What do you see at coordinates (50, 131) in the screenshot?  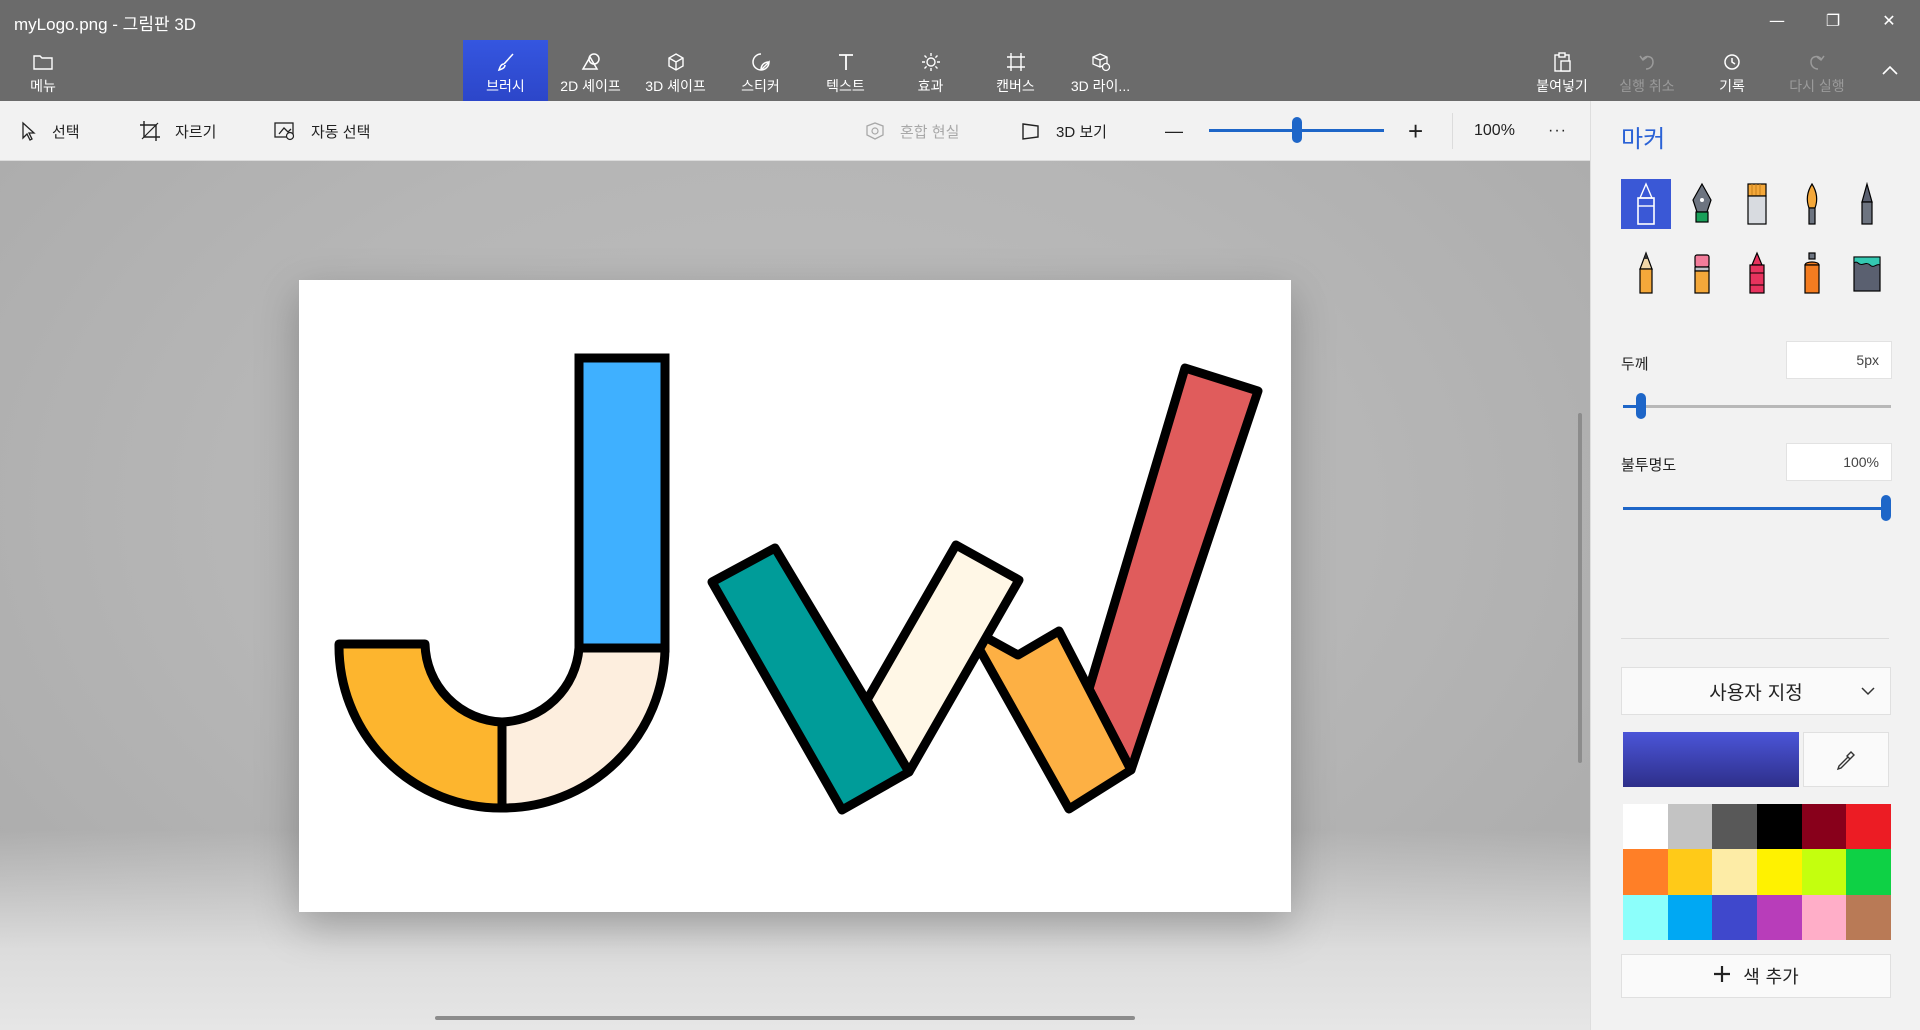 I see `select-tool: 선택` at bounding box center [50, 131].